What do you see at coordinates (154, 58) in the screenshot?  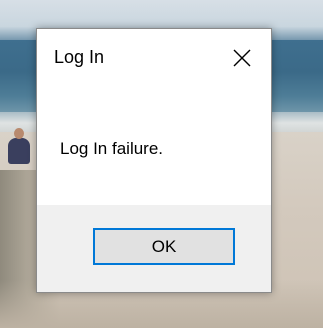 I see `dialog-title-bar: Log In` at bounding box center [154, 58].